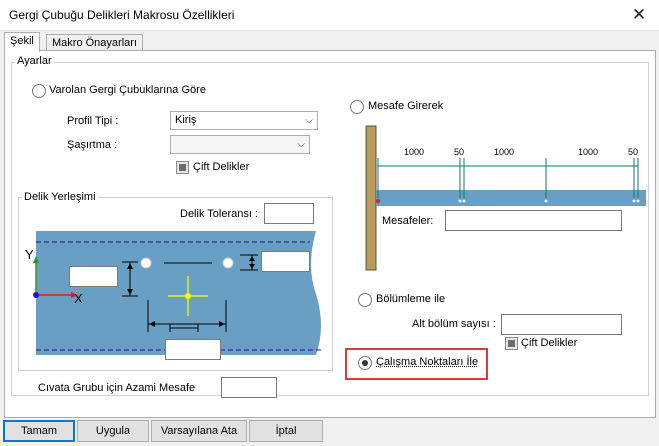 The image size is (659, 446). Describe the element at coordinates (459, 152) in the screenshot. I see `dim-label-2: 50` at that location.